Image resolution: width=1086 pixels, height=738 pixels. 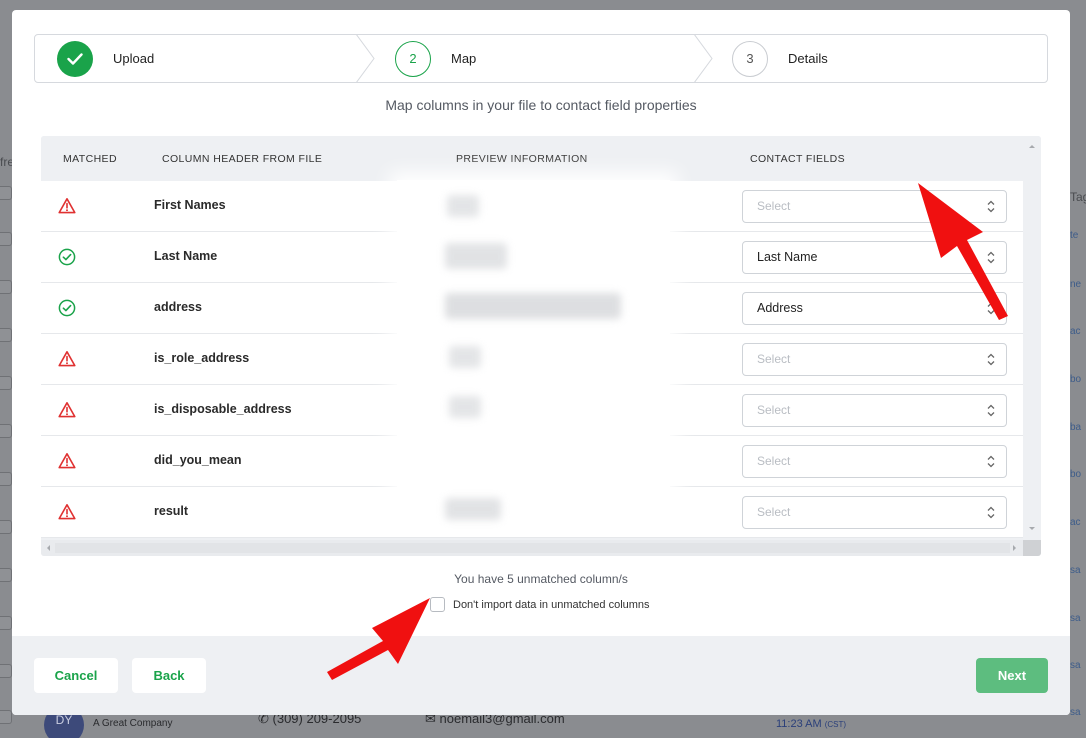 What do you see at coordinates (190, 205) in the screenshot?
I see `column-header-name: First Names` at bounding box center [190, 205].